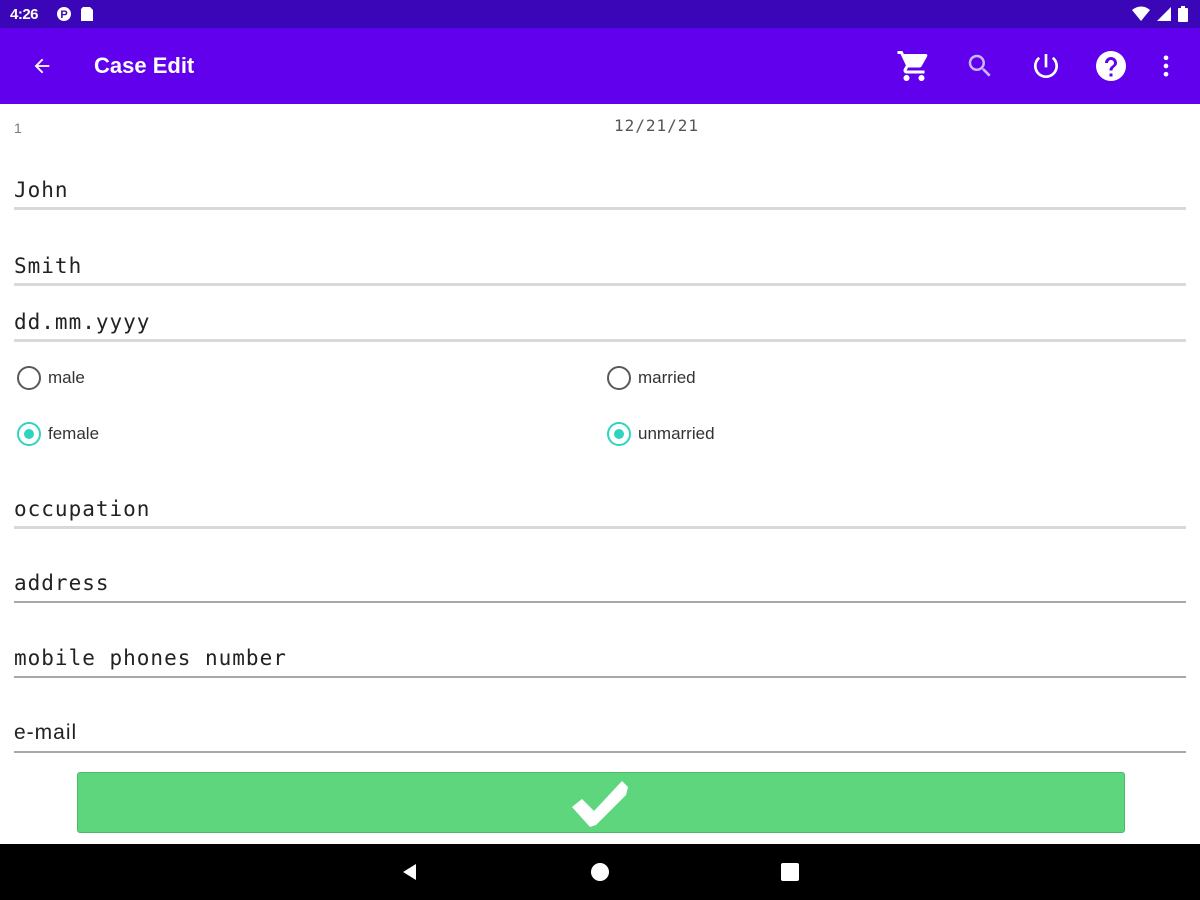 This screenshot has width=1200, height=900. I want to click on marital-married-radio: married, so click(651, 378).